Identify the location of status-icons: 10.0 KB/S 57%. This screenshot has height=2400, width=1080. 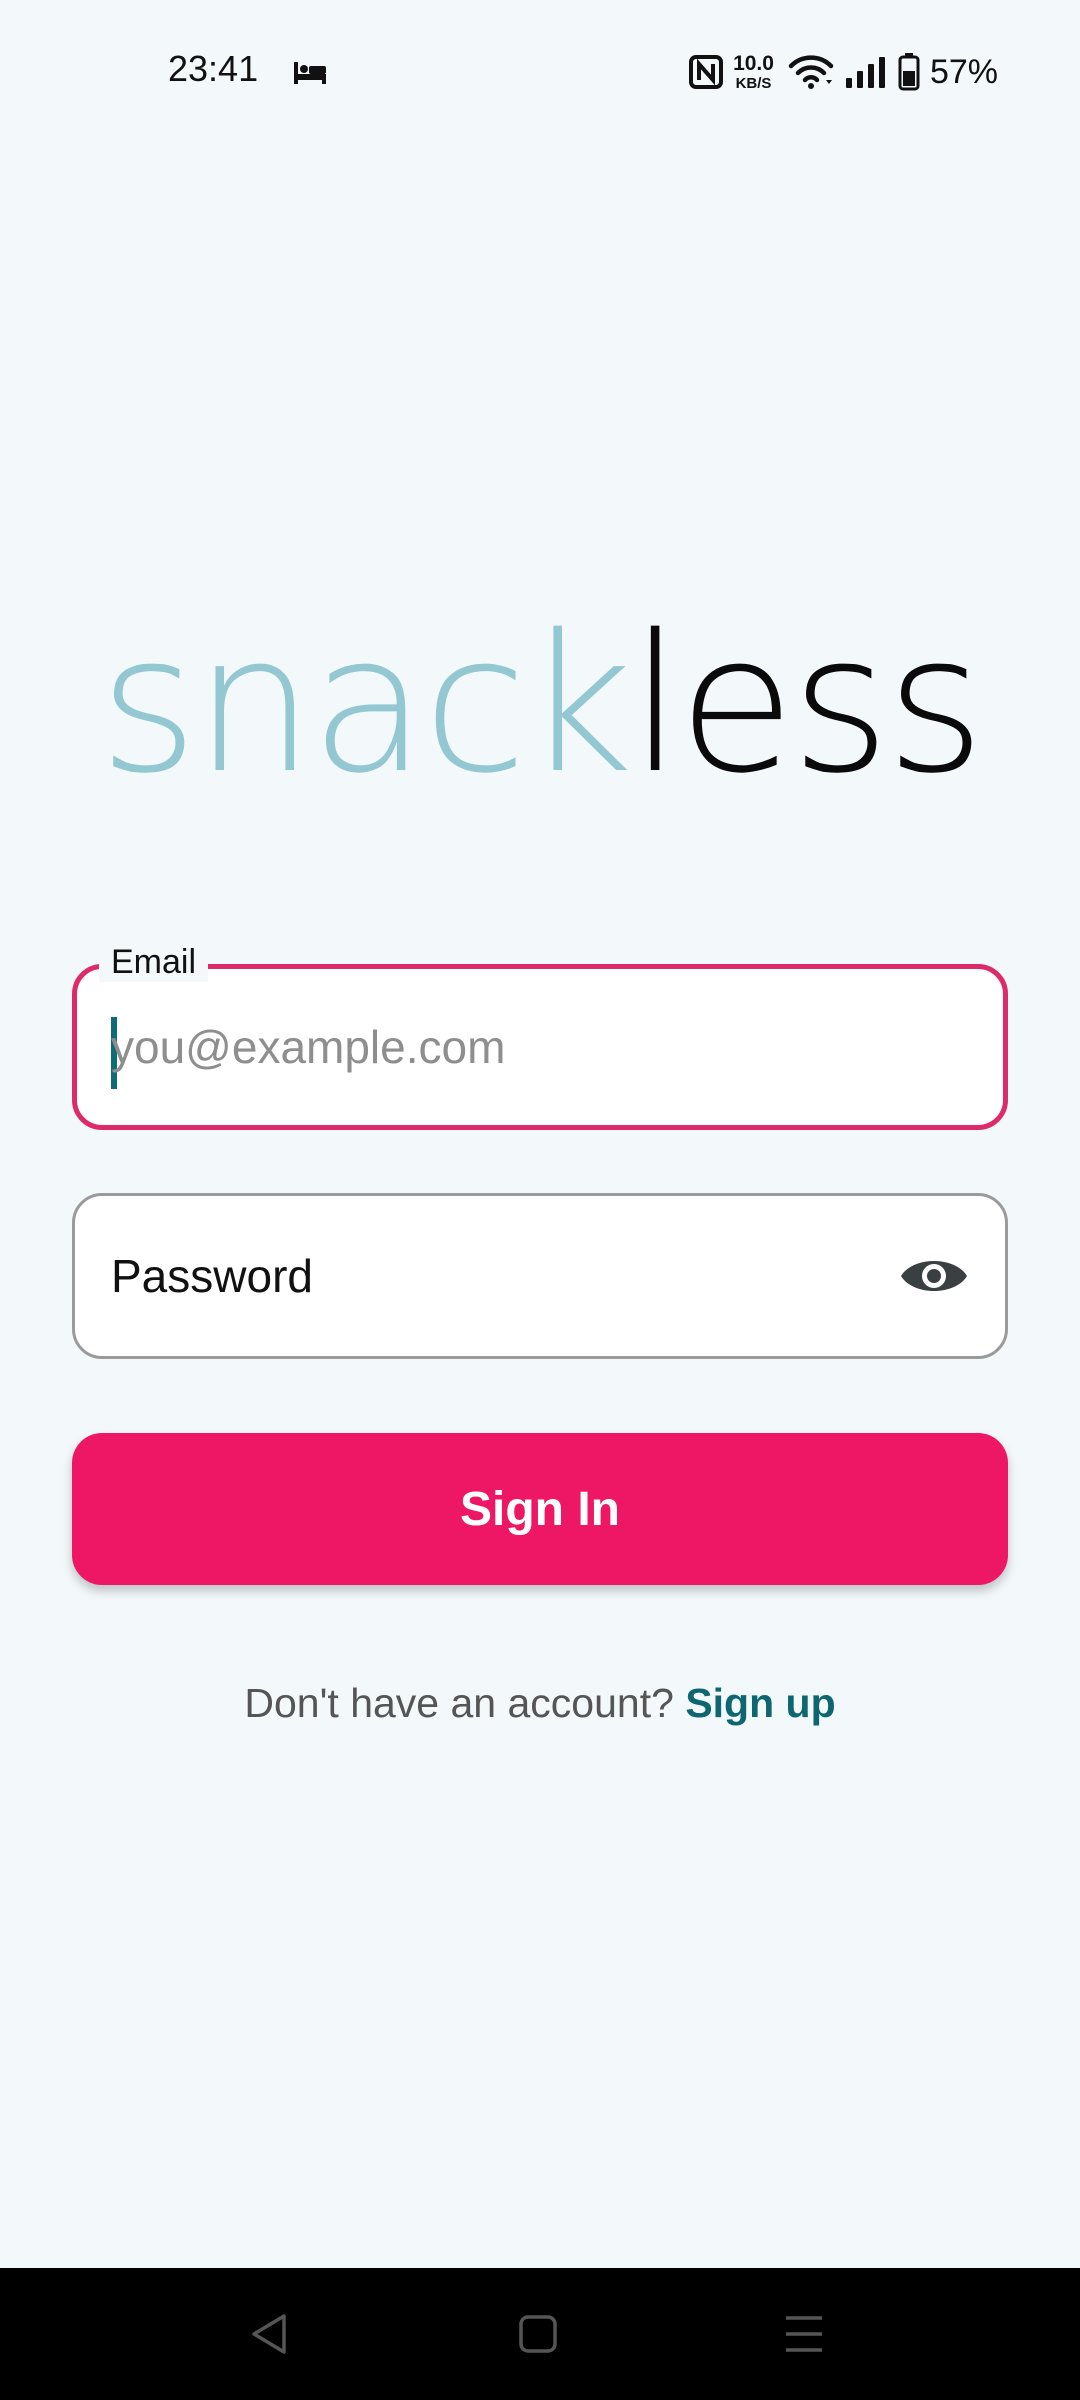
(843, 72).